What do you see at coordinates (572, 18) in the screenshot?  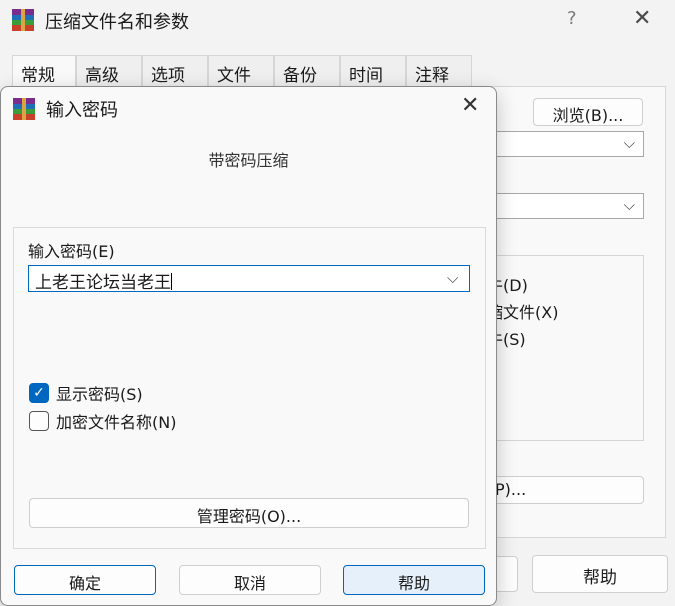 I see `help-question-icon: ?` at bounding box center [572, 18].